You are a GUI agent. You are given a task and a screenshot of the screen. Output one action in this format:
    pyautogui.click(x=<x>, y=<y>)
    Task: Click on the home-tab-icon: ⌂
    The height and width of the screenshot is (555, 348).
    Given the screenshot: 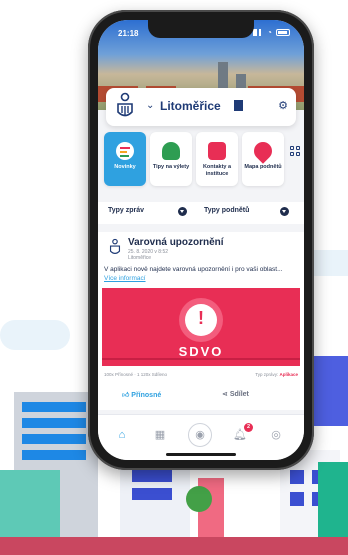 What is the action you would take?
    pyautogui.click(x=122, y=435)
    